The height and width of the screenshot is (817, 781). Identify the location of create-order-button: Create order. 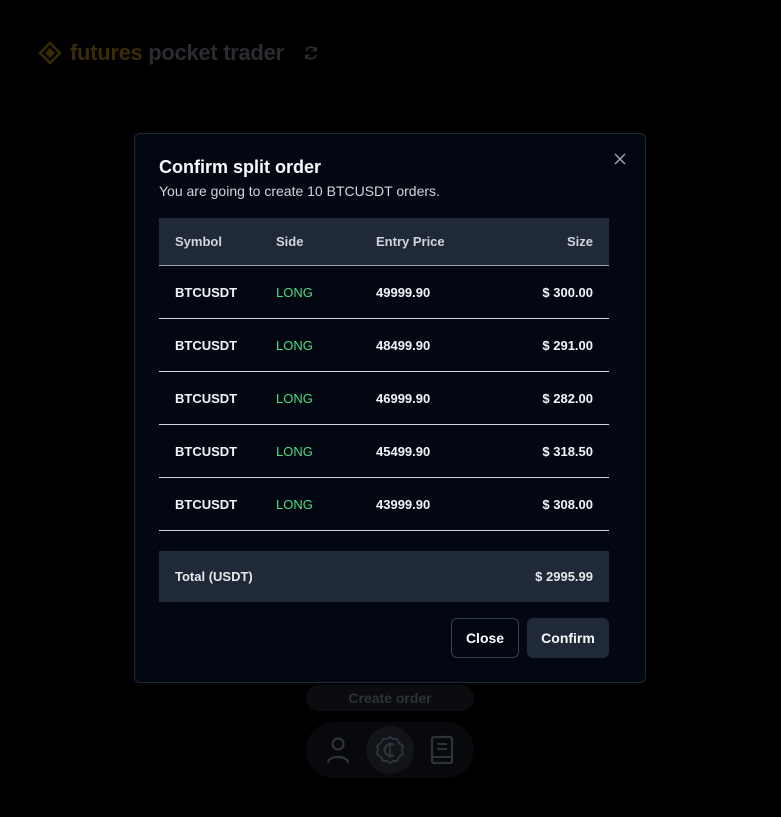
(390, 698).